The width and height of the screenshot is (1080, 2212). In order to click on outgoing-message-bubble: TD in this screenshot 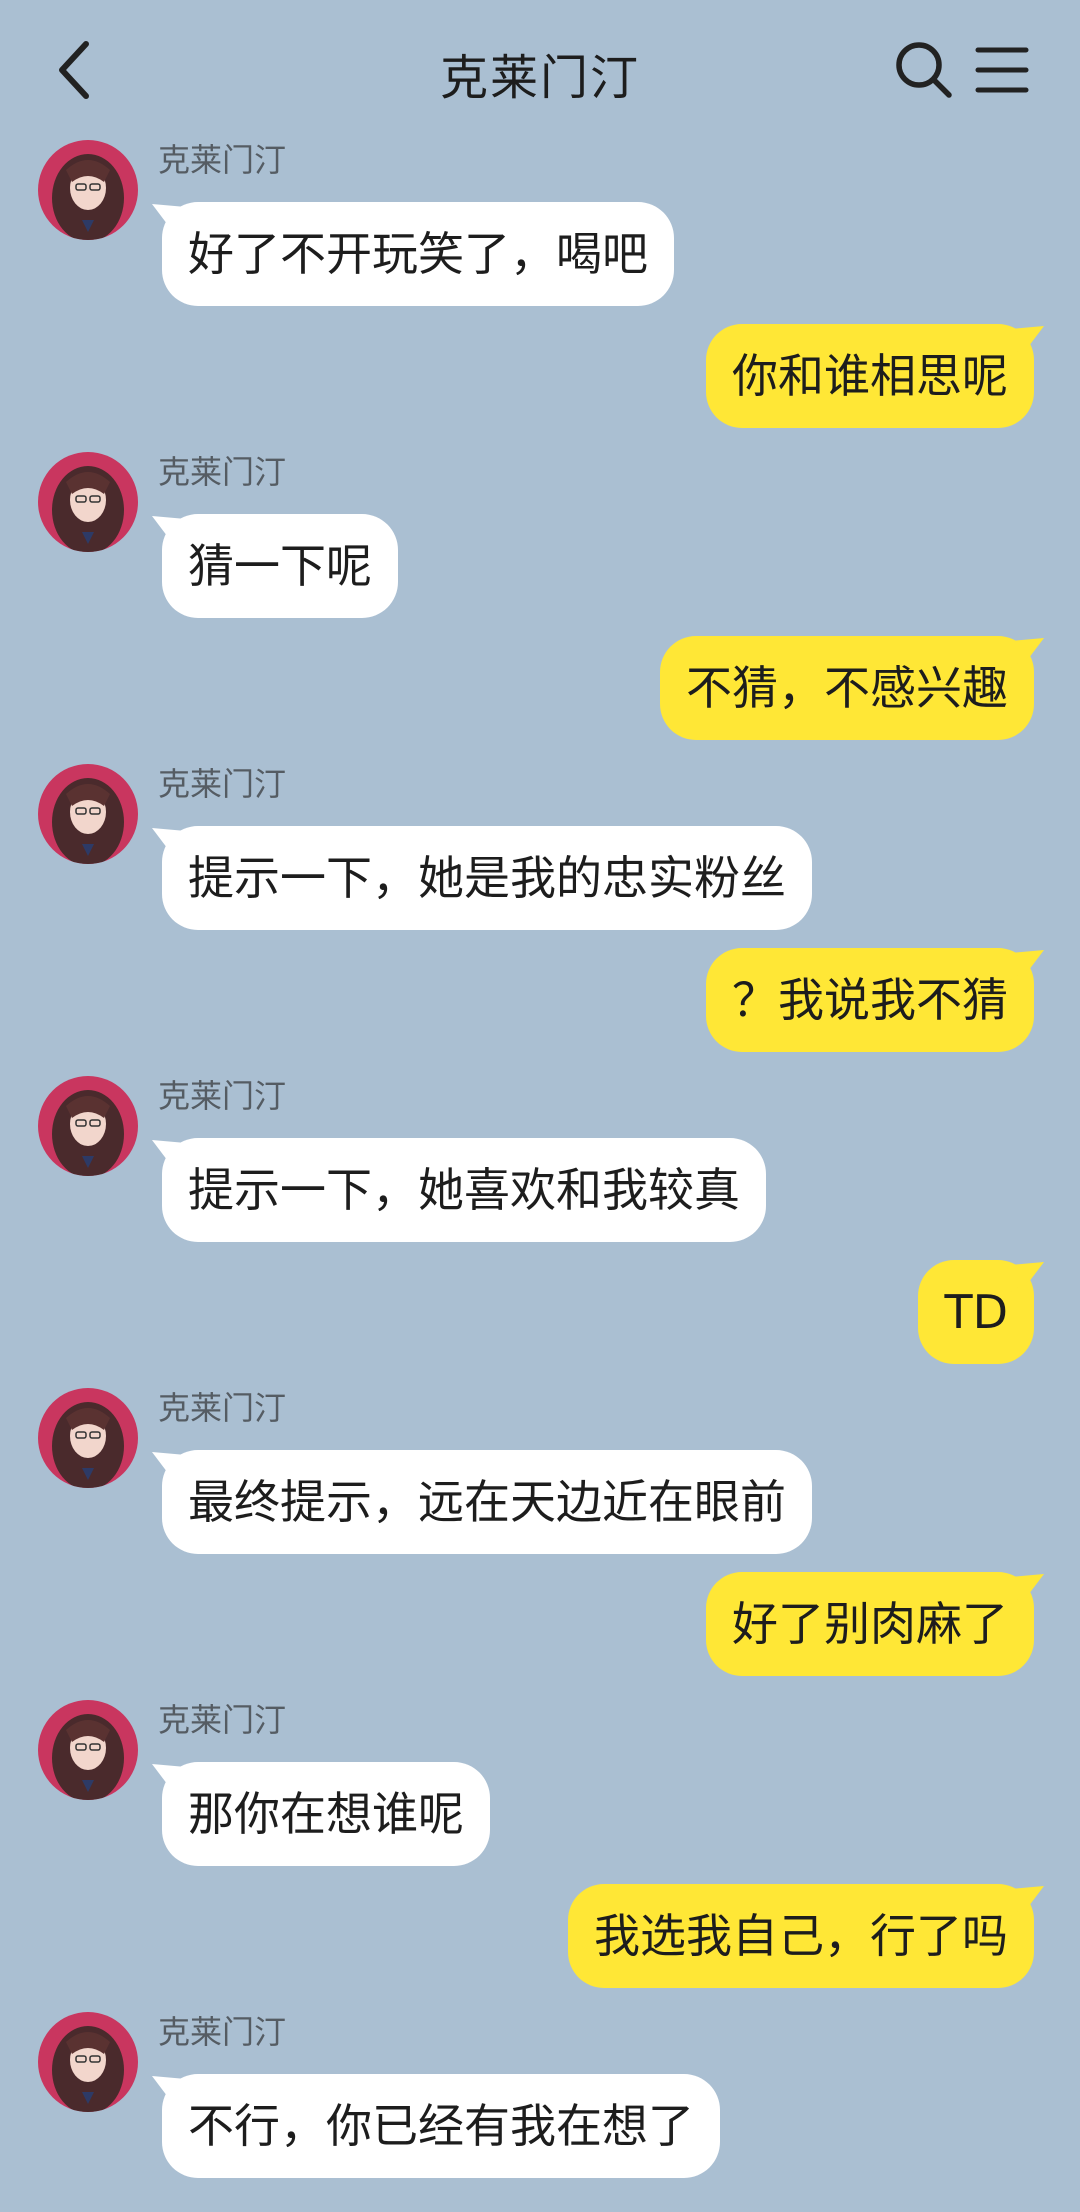, I will do `click(976, 1312)`.